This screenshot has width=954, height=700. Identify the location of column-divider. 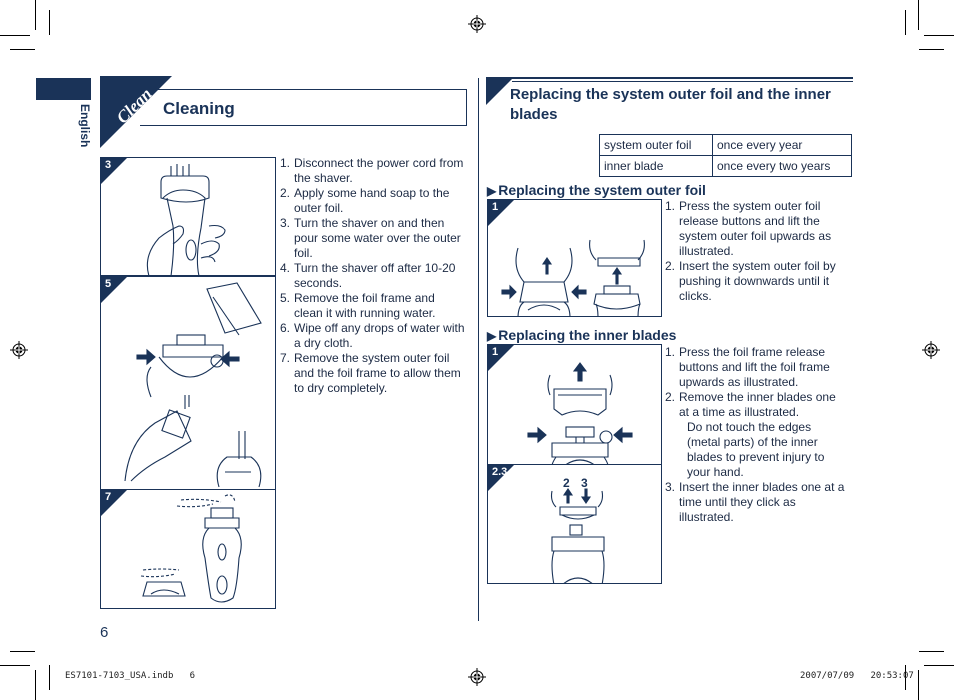
(478, 349).